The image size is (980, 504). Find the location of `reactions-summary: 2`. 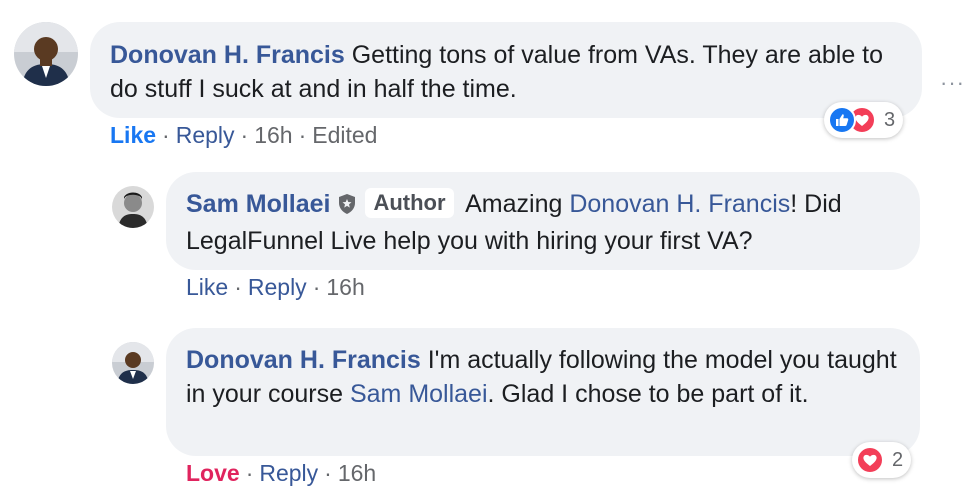

reactions-summary: 2 is located at coordinates (882, 460).